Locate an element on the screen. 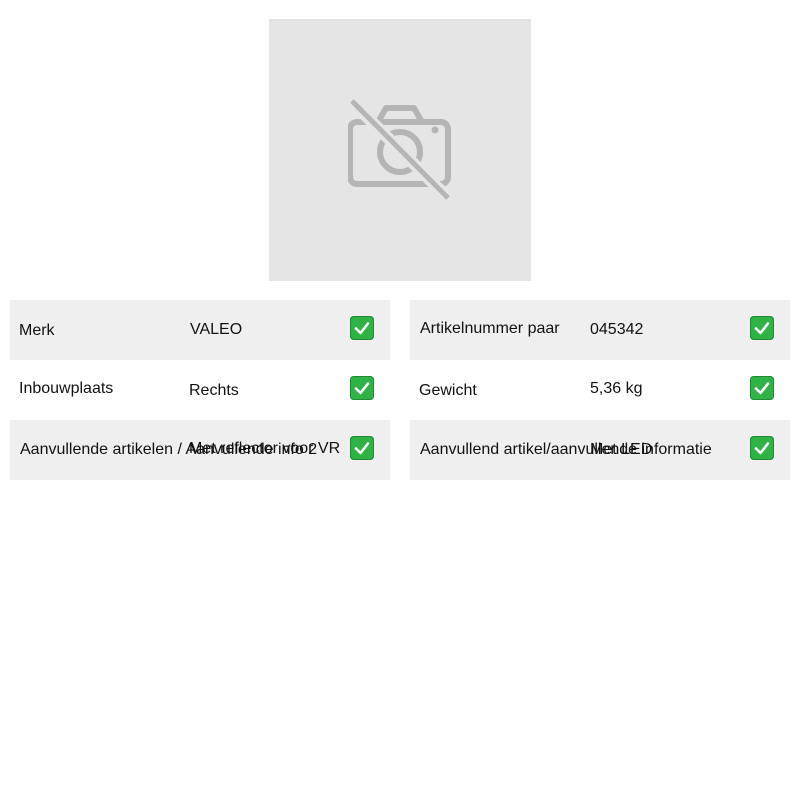  spec-row-gewicht: Gewicht 5,36 kg is located at coordinates (600, 390).